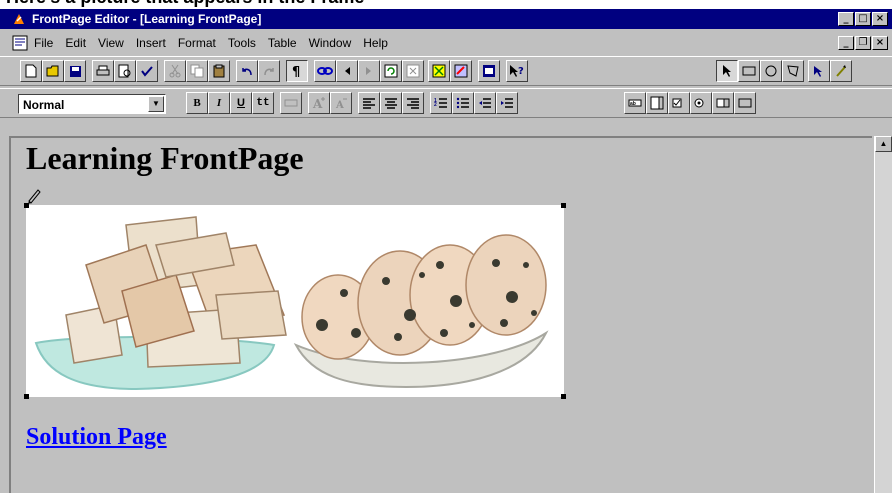  Describe the element at coordinates (507, 103) in the screenshot. I see `increase-indent-button` at that location.